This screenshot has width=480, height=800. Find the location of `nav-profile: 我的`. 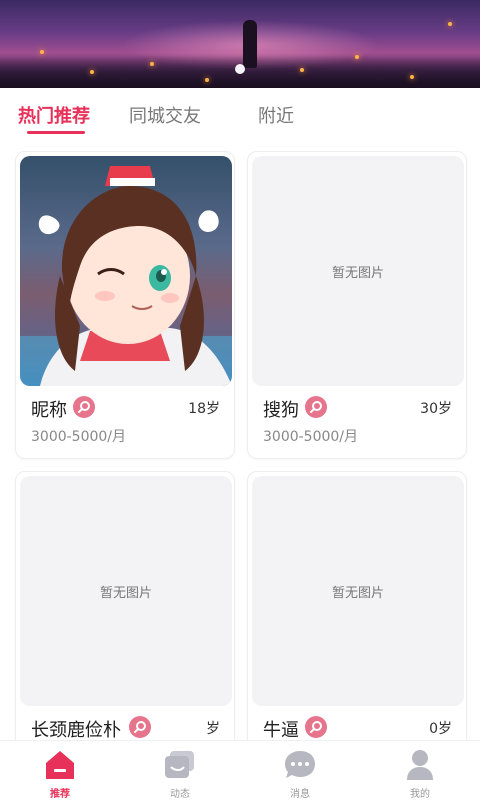

nav-profile: 我的 is located at coordinates (420, 773).